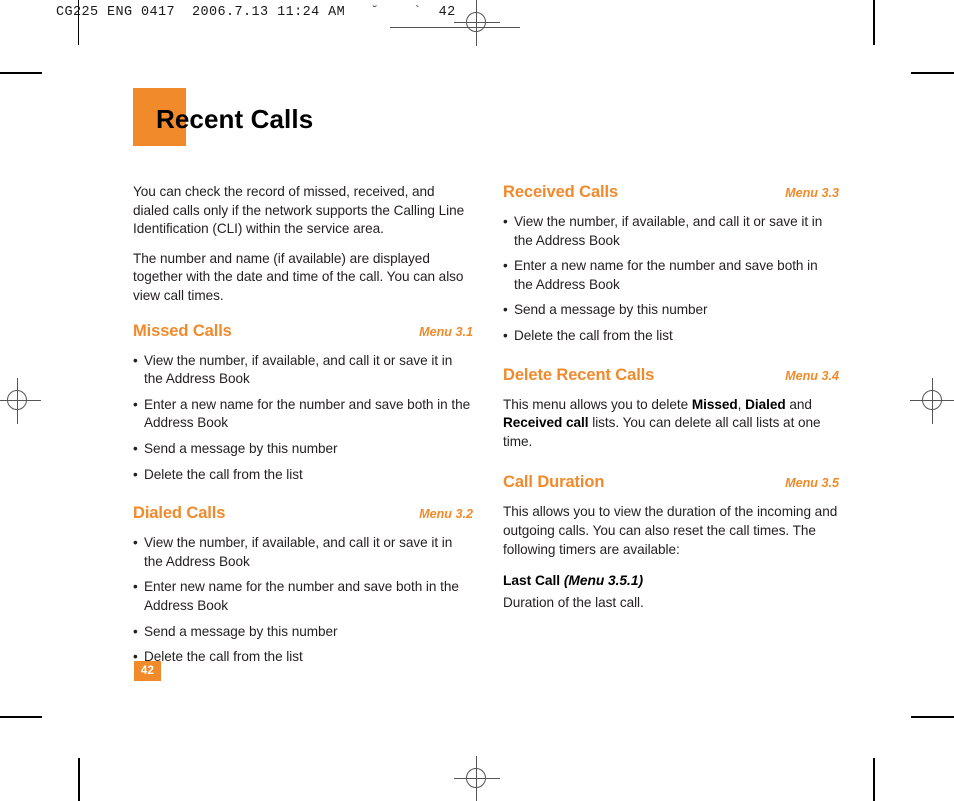 Image resolution: width=954 pixels, height=801 pixels. I want to click on running-head-page: 42, so click(447, 12).